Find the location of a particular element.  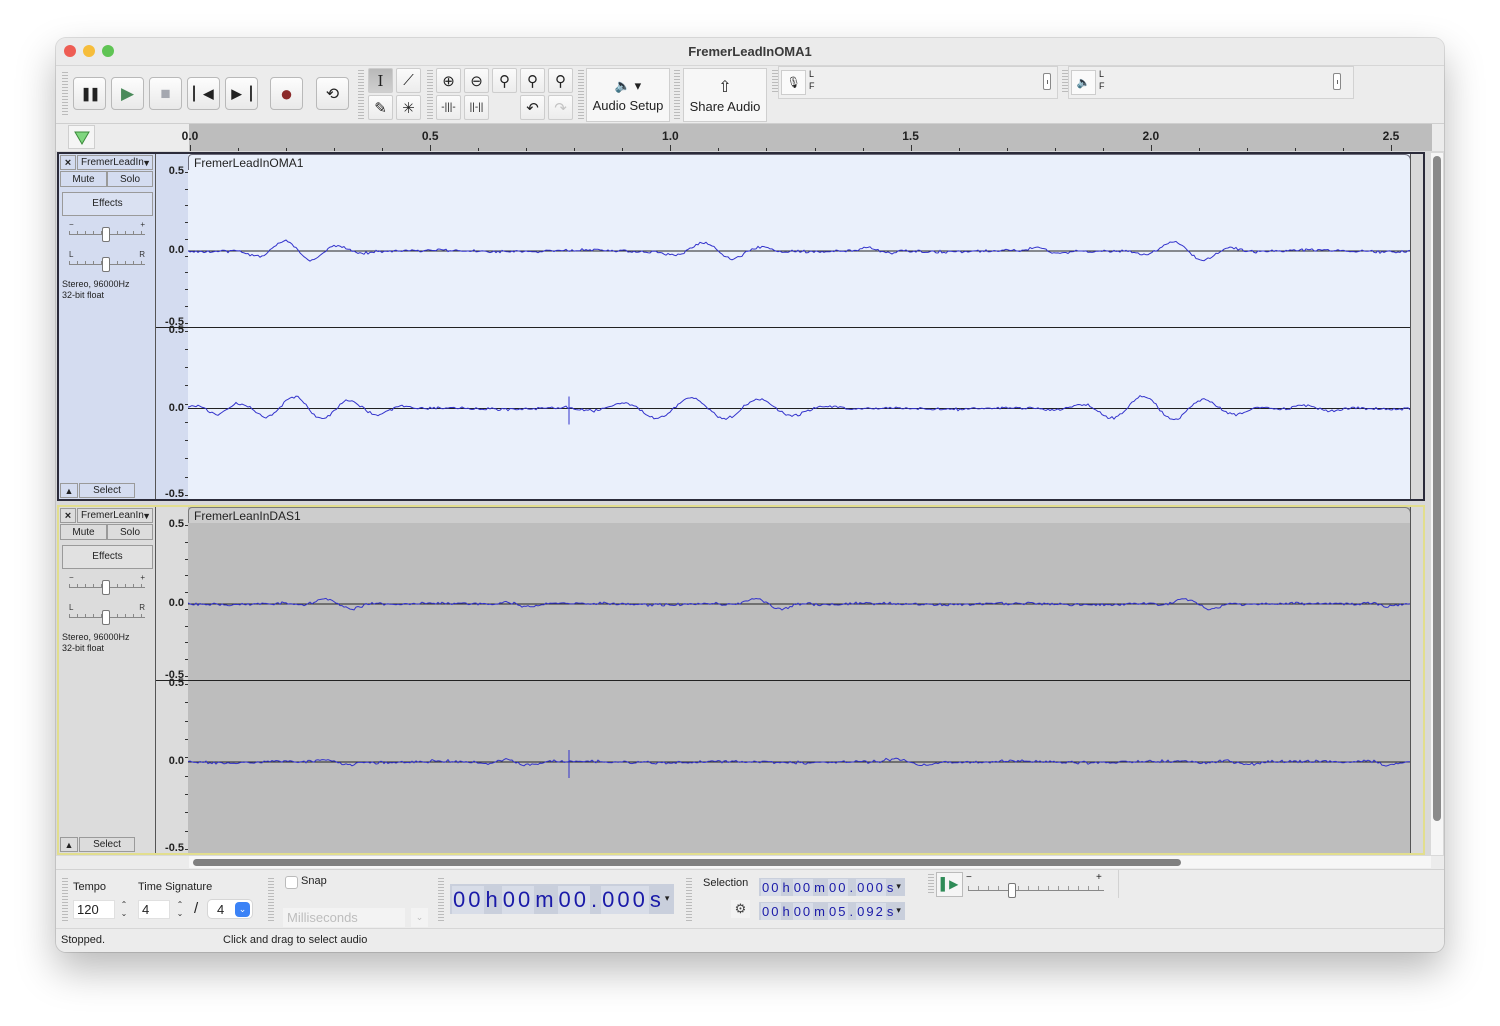

clip-title-bar: FremerLeanInDAS1 is located at coordinates (799, 515).